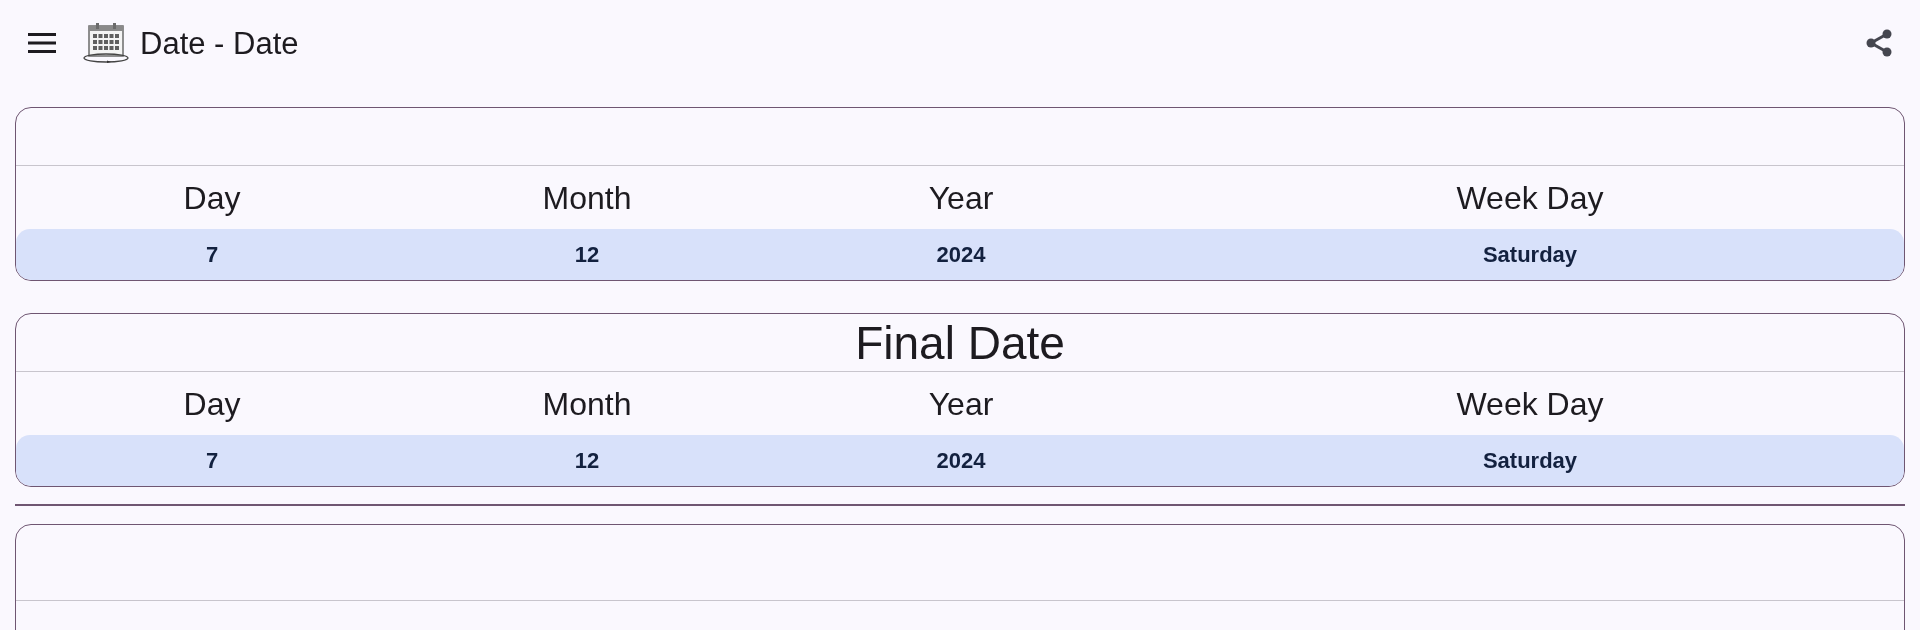 This screenshot has height=630, width=1920. I want to click on menu-button, so click(42, 43).